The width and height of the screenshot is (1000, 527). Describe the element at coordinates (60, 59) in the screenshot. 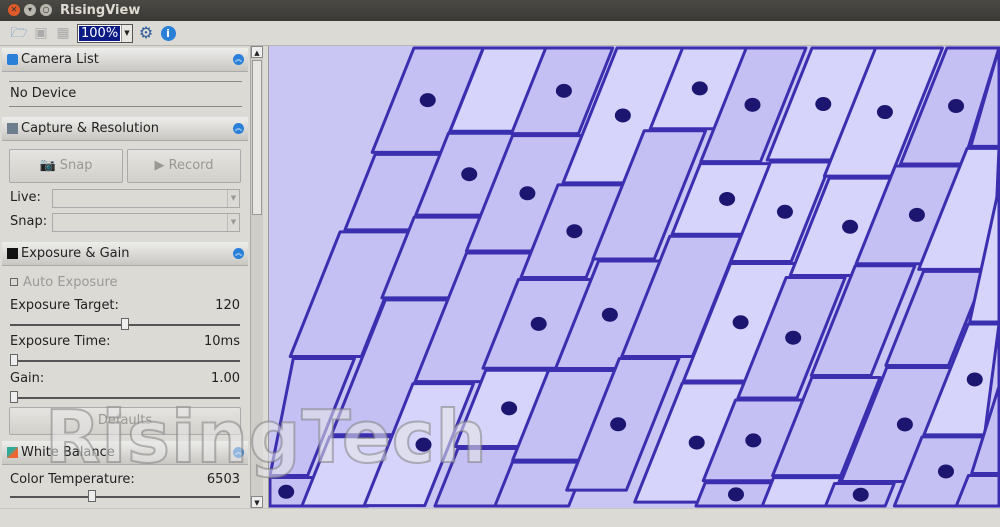

I see `section-title: Camera List` at that location.